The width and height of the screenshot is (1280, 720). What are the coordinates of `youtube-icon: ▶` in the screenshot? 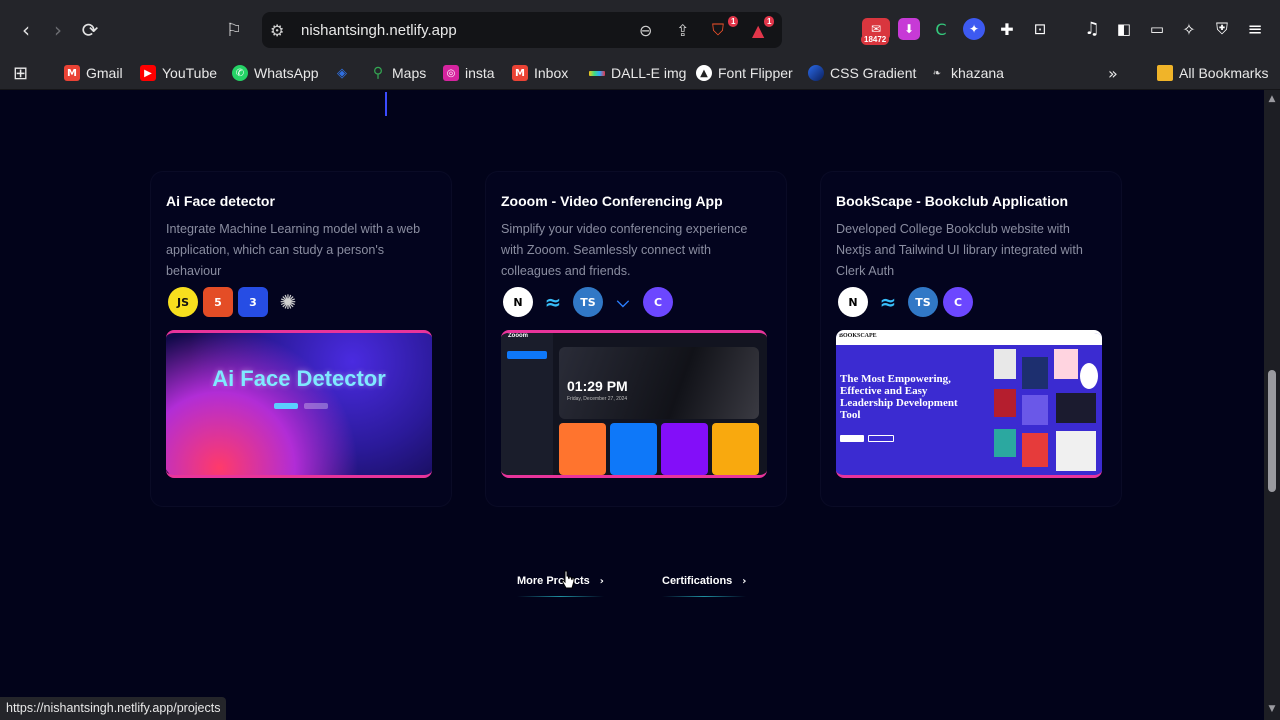 It's located at (148, 73).